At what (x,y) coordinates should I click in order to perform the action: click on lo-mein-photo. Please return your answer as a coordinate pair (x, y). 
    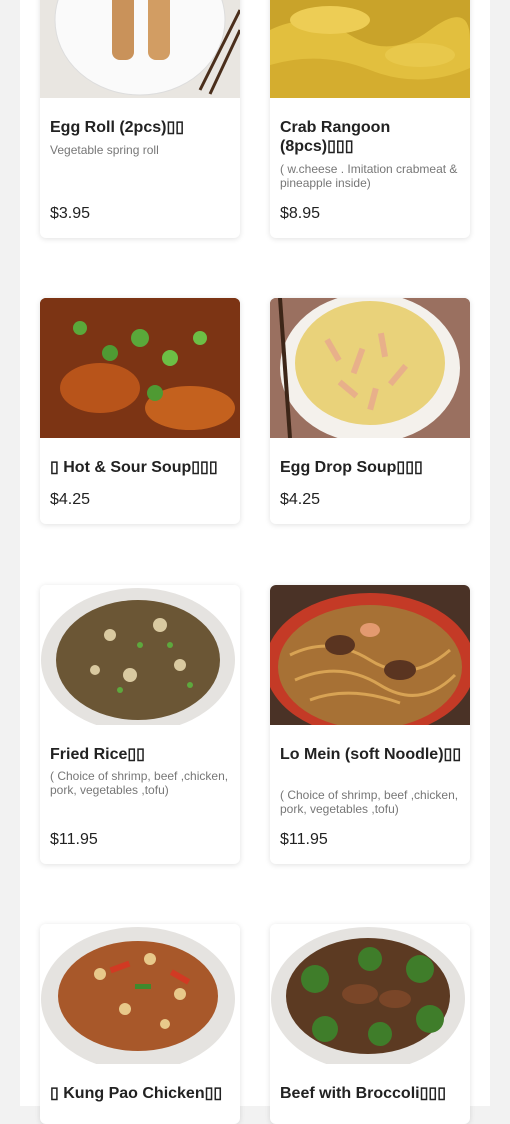
    Looking at the image, I should click on (370, 655).